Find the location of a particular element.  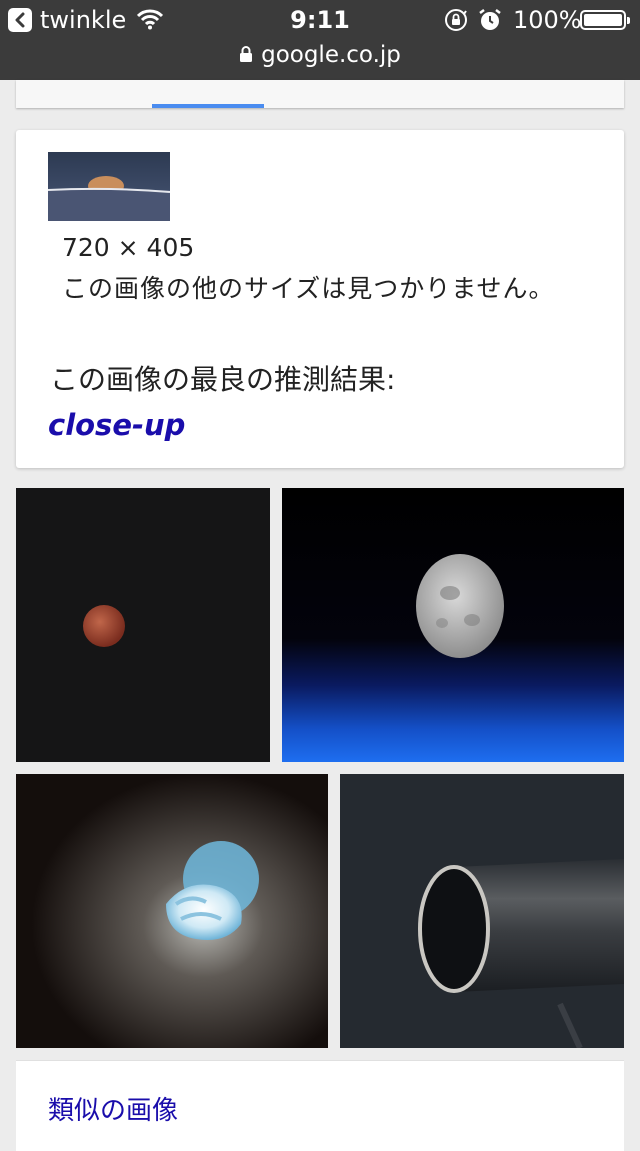

best-guess-label: この画像の最良の推測結果: is located at coordinates (223, 379).